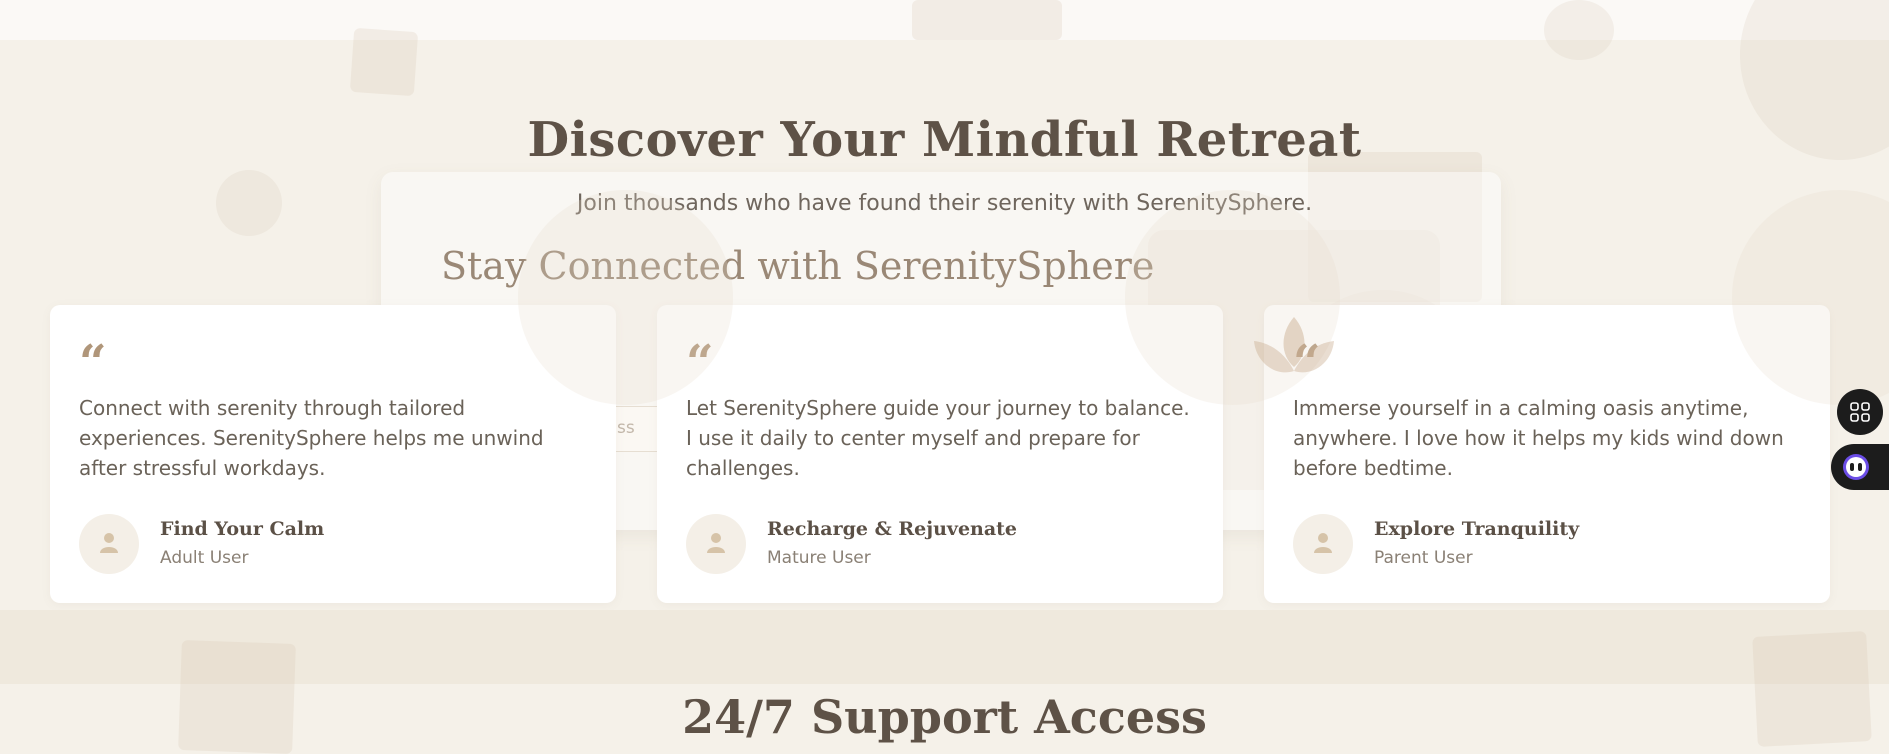 The image size is (1889, 754). I want to click on lotus-icon, so click(1294, 345).